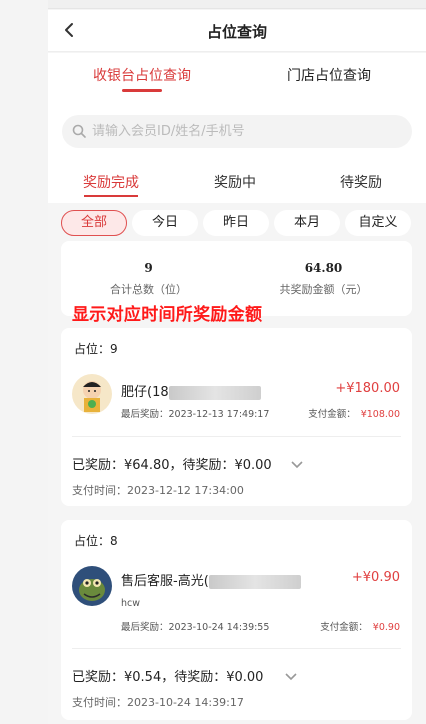  I want to click on window-top-edge, so click(213, 4).